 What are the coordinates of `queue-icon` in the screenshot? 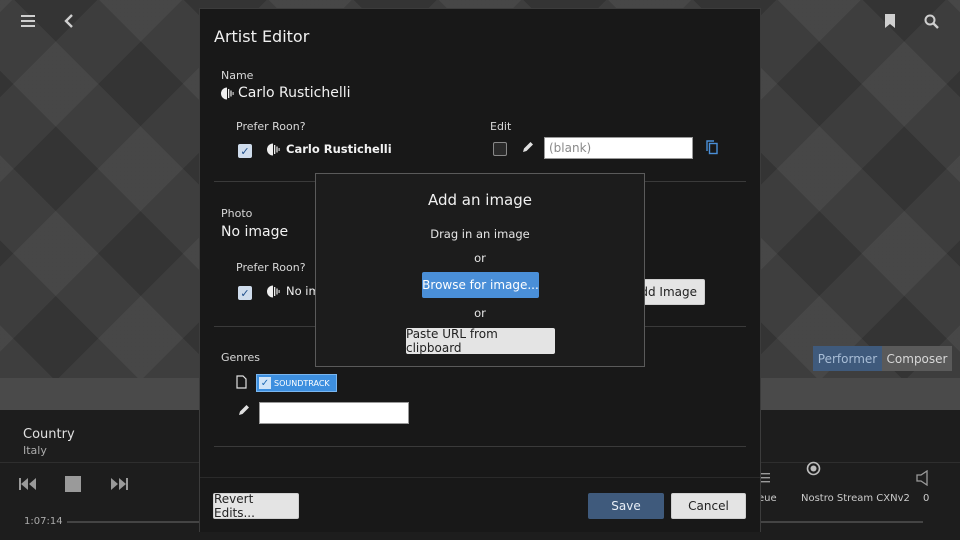 It's located at (766, 478).